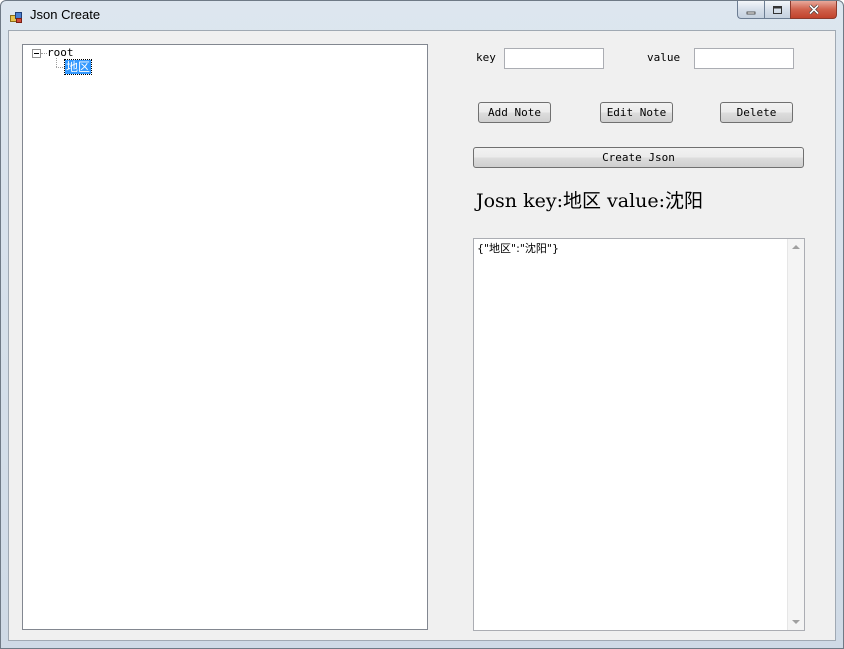  Describe the element at coordinates (16, 16) in the screenshot. I see `application-icon` at that location.